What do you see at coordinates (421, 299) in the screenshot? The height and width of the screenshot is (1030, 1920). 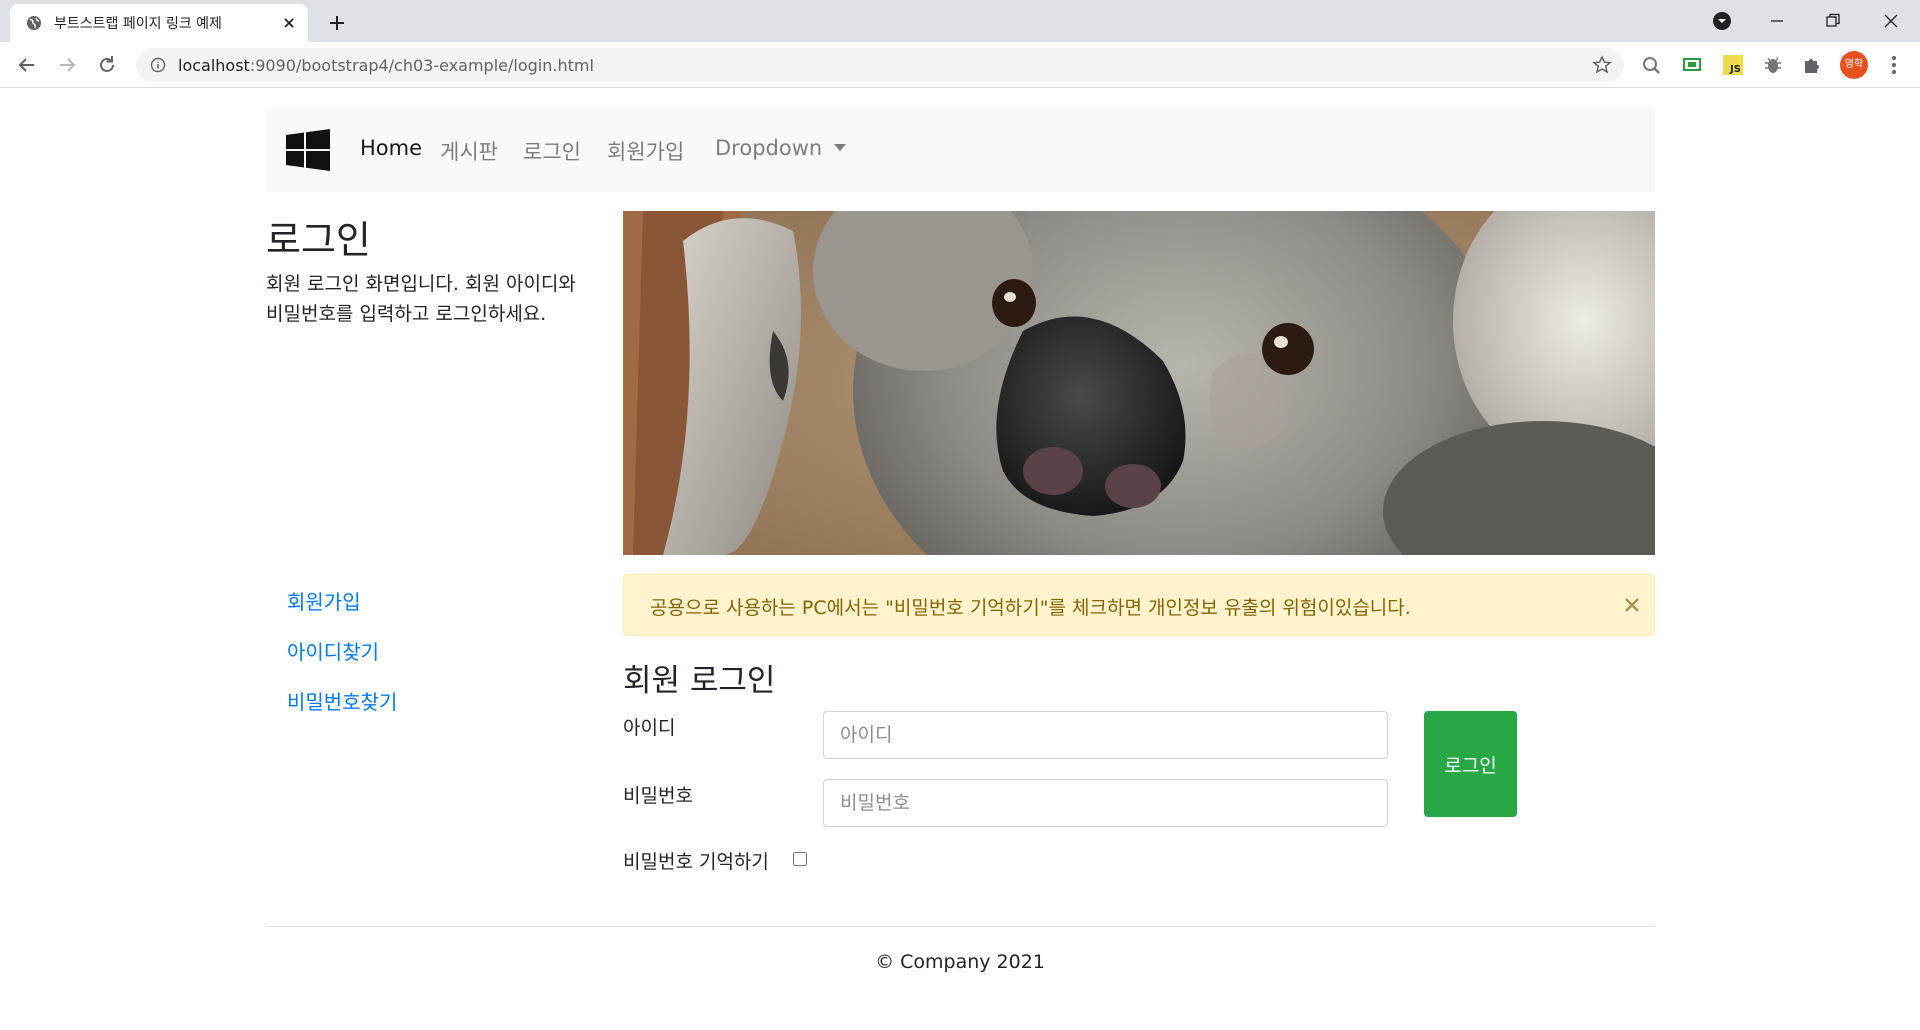 I see `page-description: 회원 로그인 화면입니다. 회원 아이디와 비밀번호를 입력하고 로그인하세요.` at bounding box center [421, 299].